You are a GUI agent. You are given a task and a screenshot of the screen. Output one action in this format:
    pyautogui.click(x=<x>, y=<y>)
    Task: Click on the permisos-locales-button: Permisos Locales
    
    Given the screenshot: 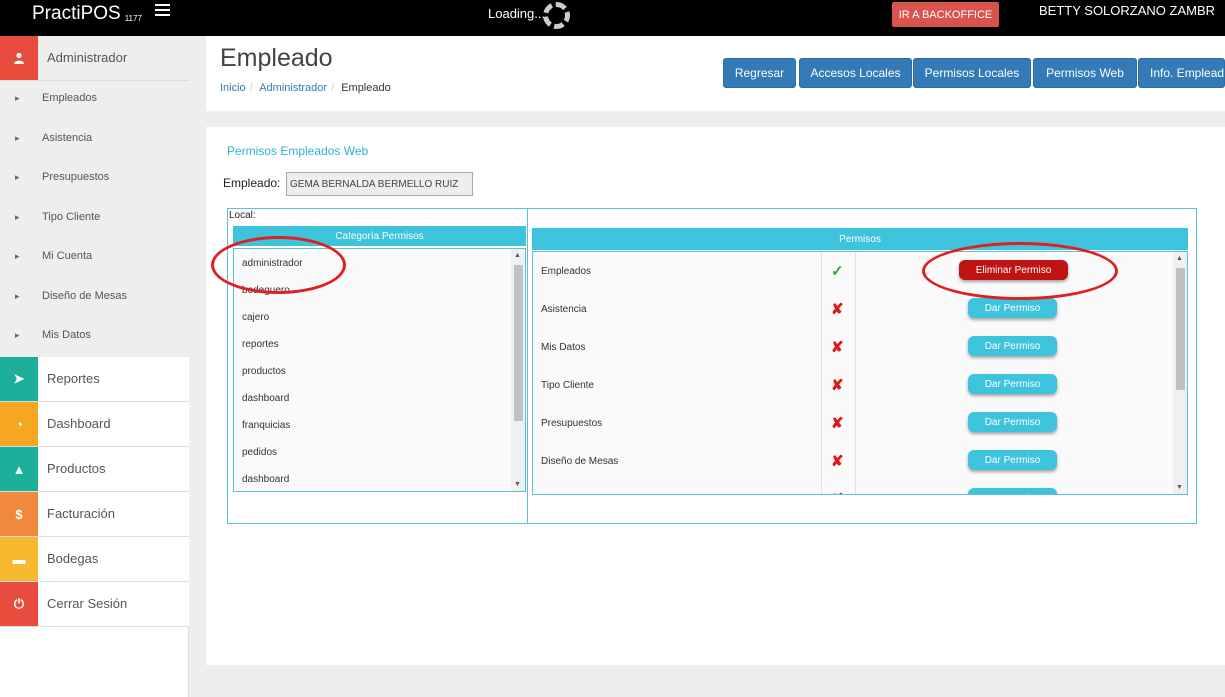 What is the action you would take?
    pyautogui.click(x=972, y=73)
    